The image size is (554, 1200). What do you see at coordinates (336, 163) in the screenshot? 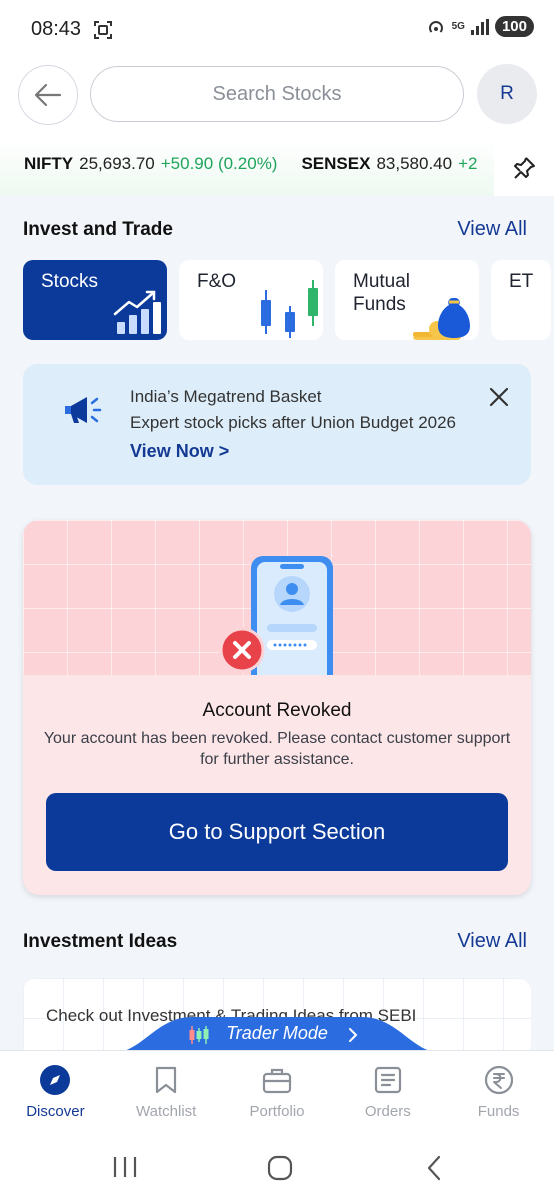
I see `ticker-name: SENSEX` at bounding box center [336, 163].